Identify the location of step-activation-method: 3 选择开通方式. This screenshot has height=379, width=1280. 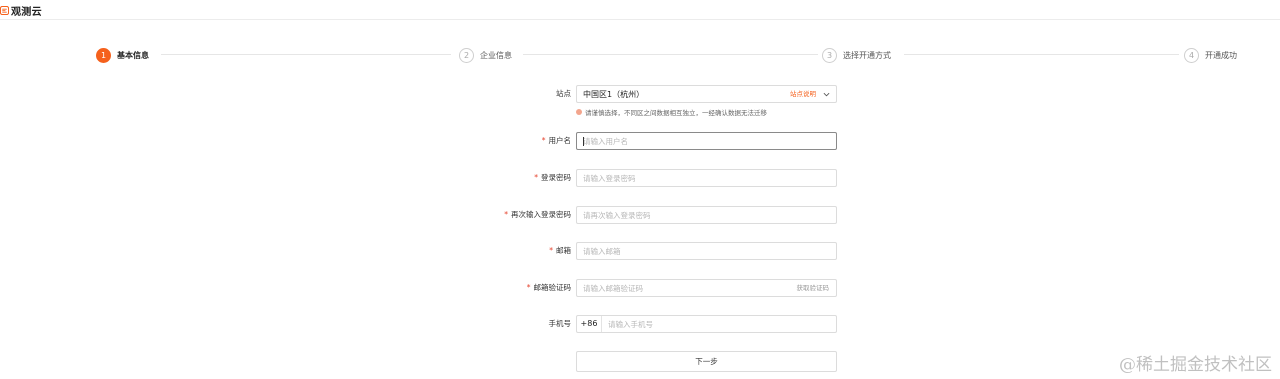
(856, 55).